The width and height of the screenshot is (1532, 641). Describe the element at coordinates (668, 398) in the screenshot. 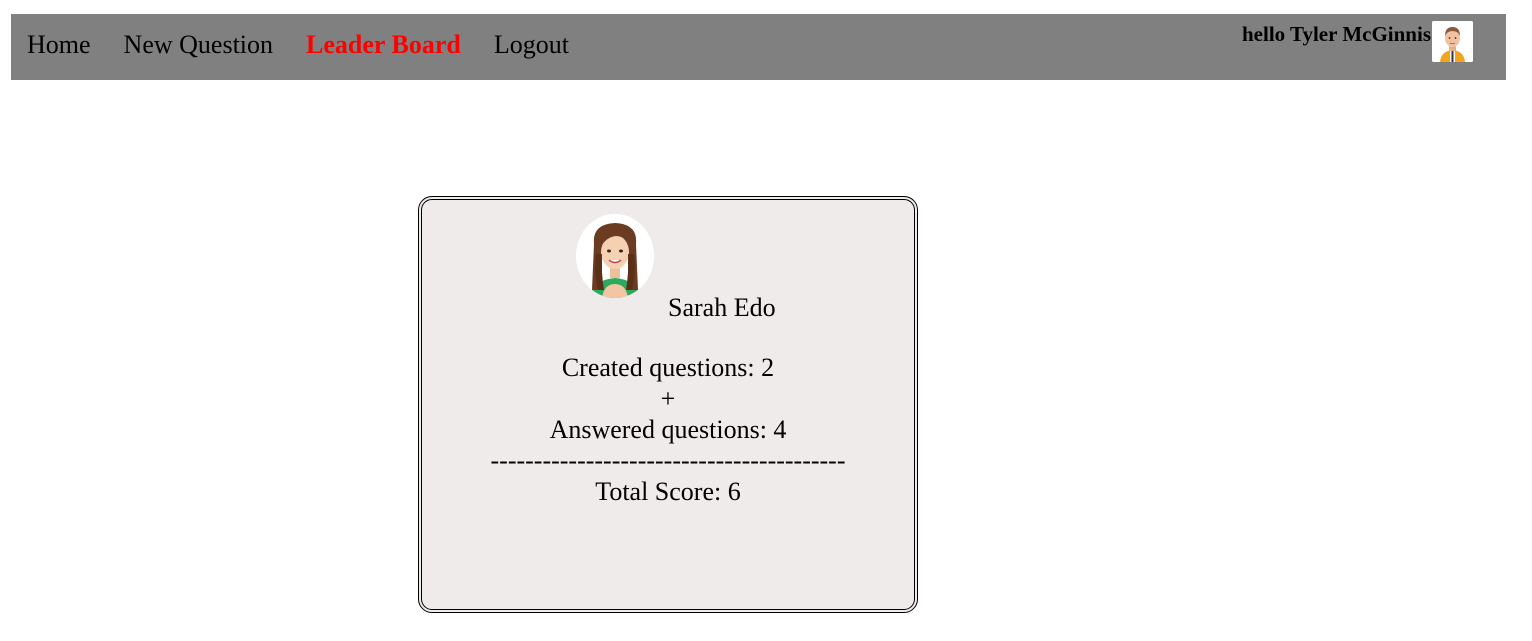

I see `plus-sign: +` at that location.